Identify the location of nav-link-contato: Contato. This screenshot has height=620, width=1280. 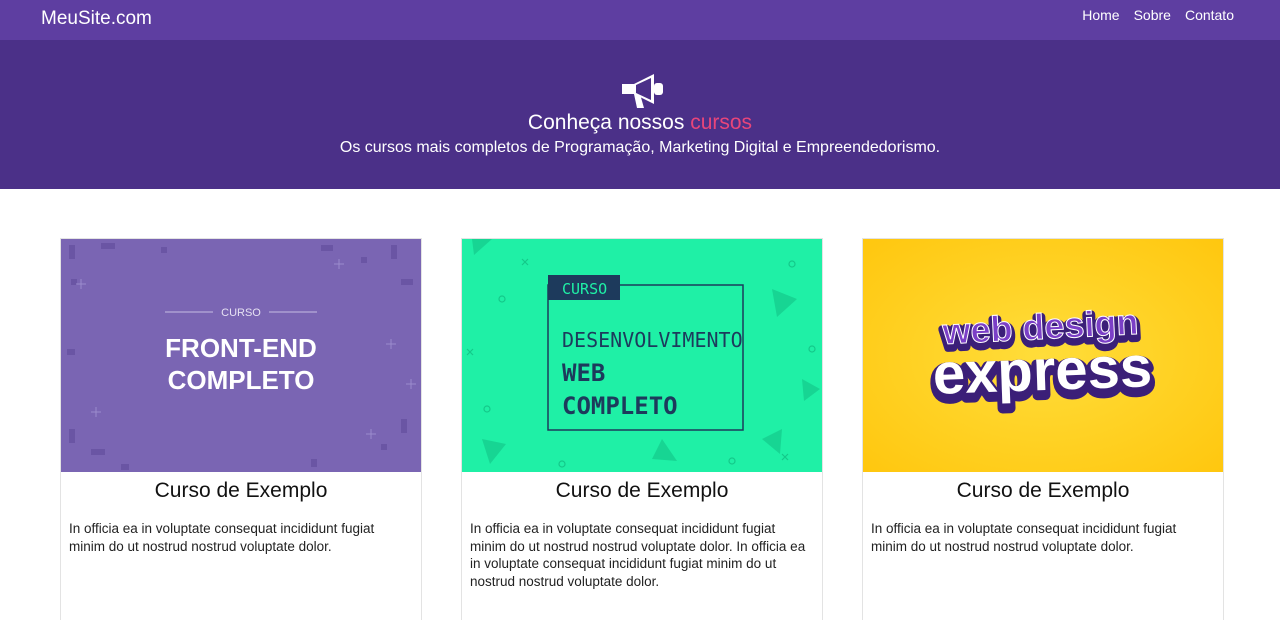
(1209, 15).